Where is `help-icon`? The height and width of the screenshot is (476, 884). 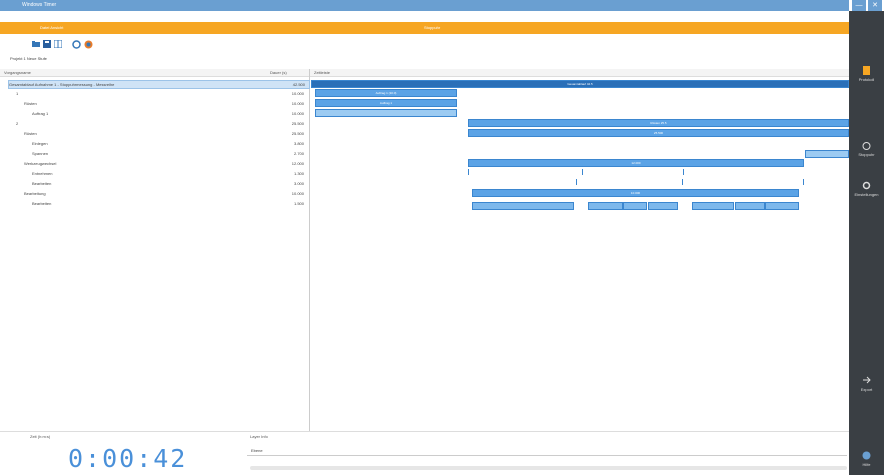
help-icon is located at coordinates (866, 455).